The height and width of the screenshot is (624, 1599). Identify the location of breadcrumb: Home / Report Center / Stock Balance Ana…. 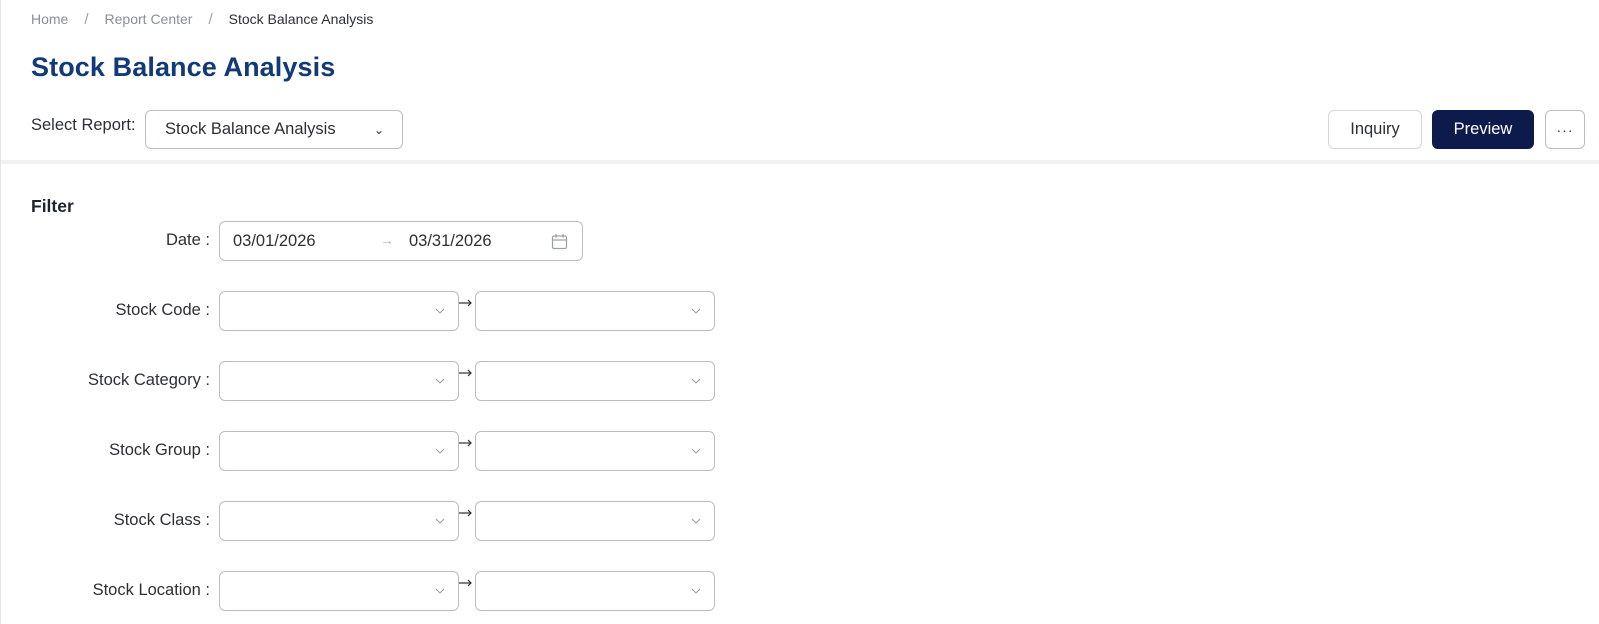
(202, 19).